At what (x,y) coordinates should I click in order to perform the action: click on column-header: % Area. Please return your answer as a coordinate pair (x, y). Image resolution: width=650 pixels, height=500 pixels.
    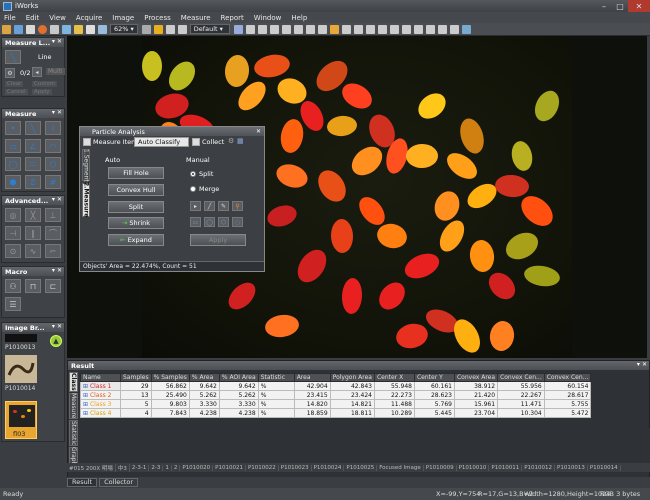
    Looking at the image, I should click on (204, 377).